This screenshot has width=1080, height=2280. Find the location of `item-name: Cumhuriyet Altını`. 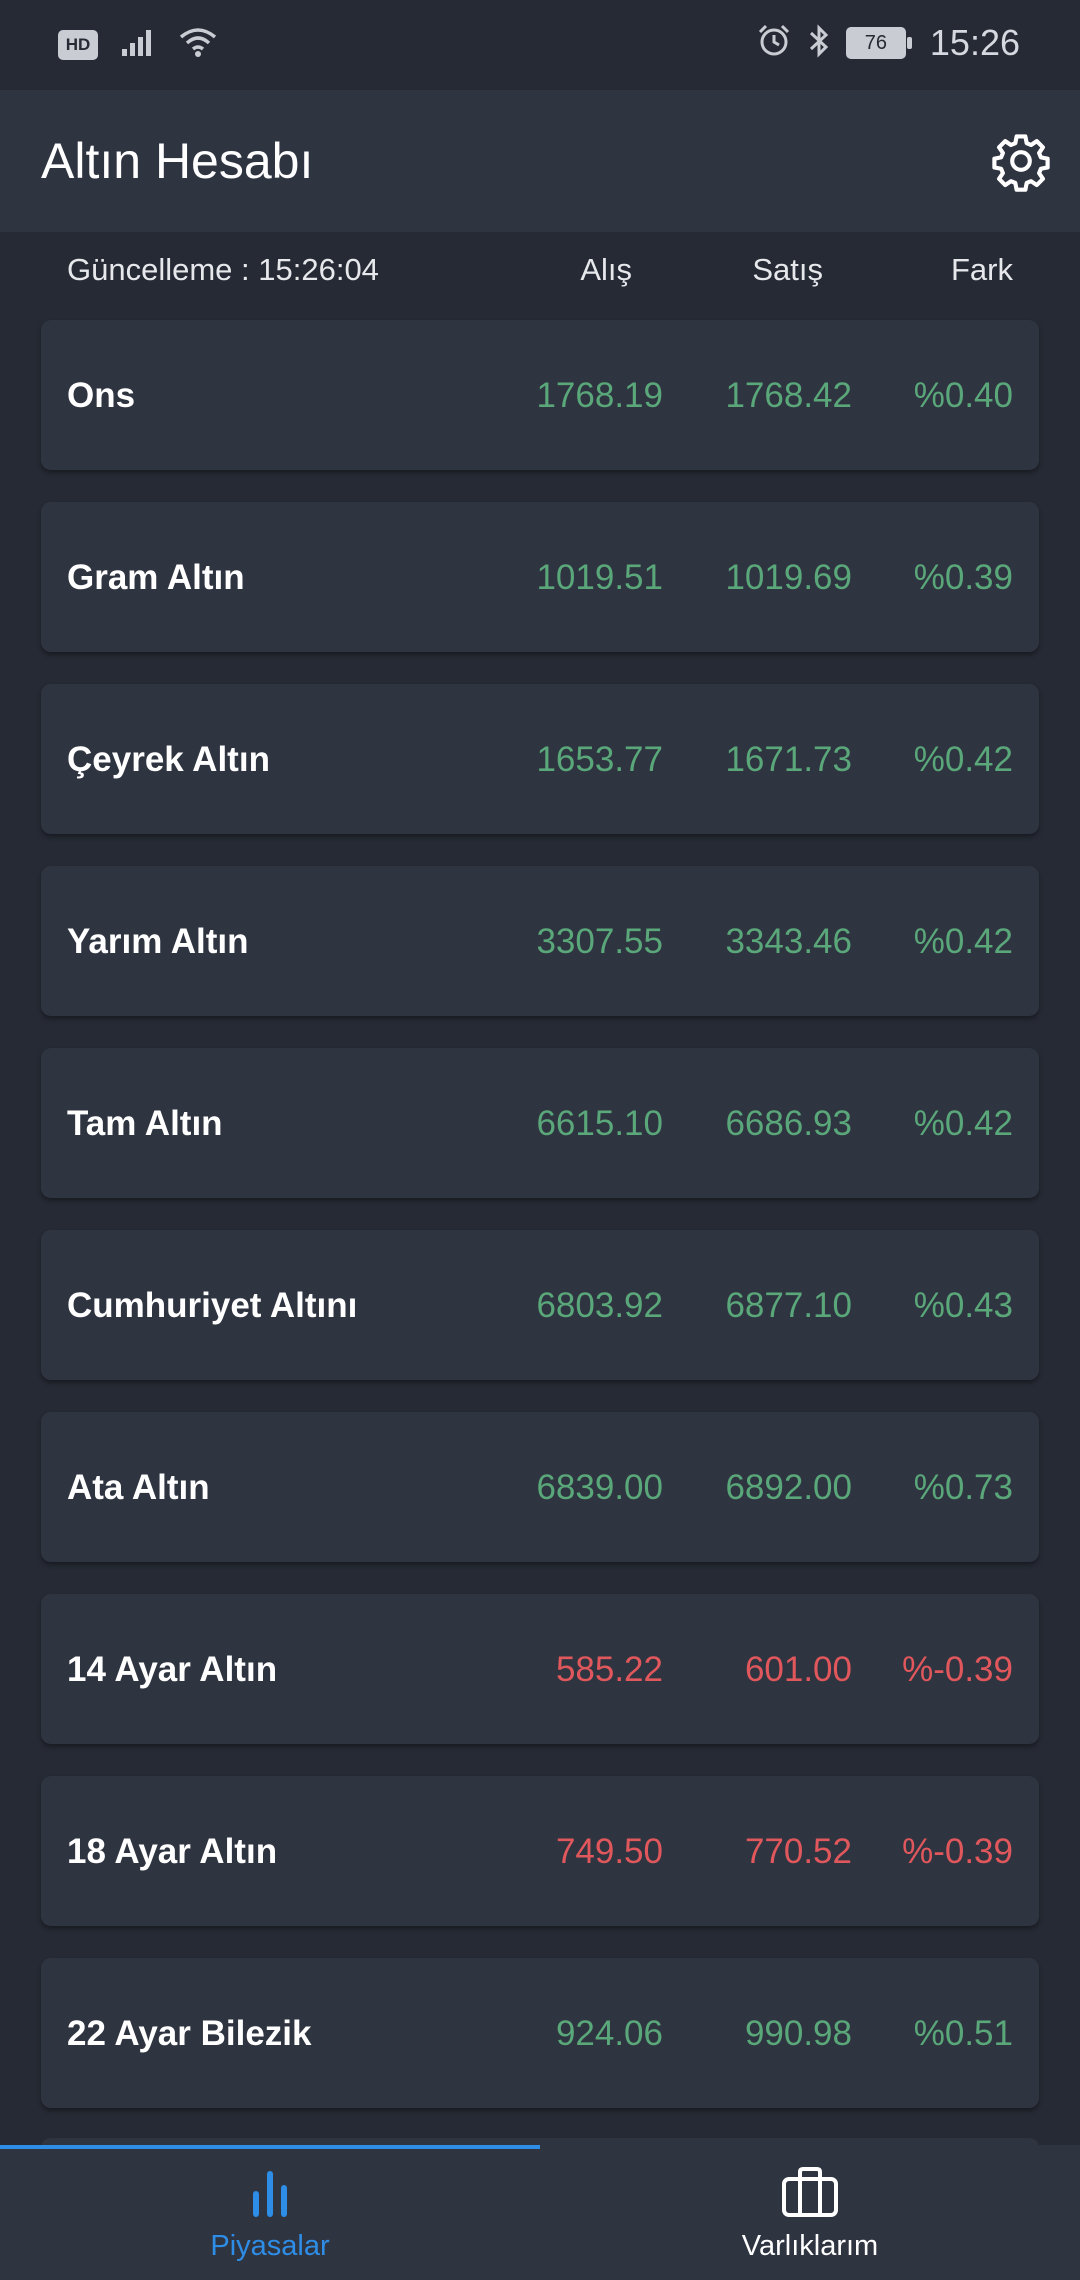

item-name: Cumhuriyet Altını is located at coordinates (212, 1305).